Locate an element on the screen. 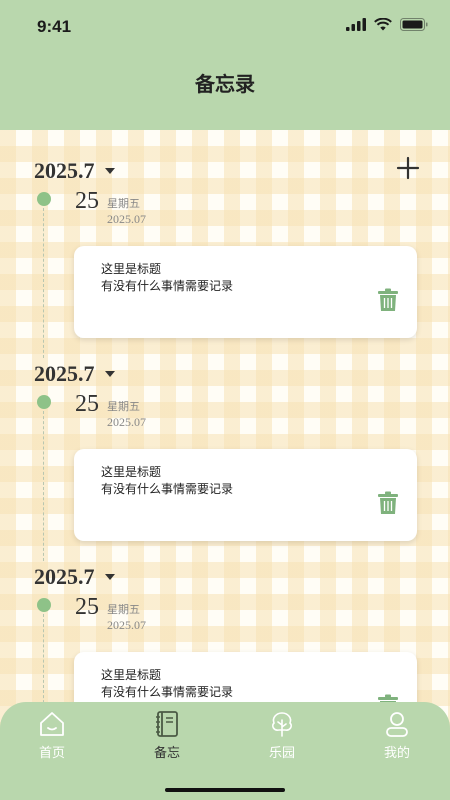 This screenshot has height=800, width=450. user-icon is located at coordinates (397, 724).